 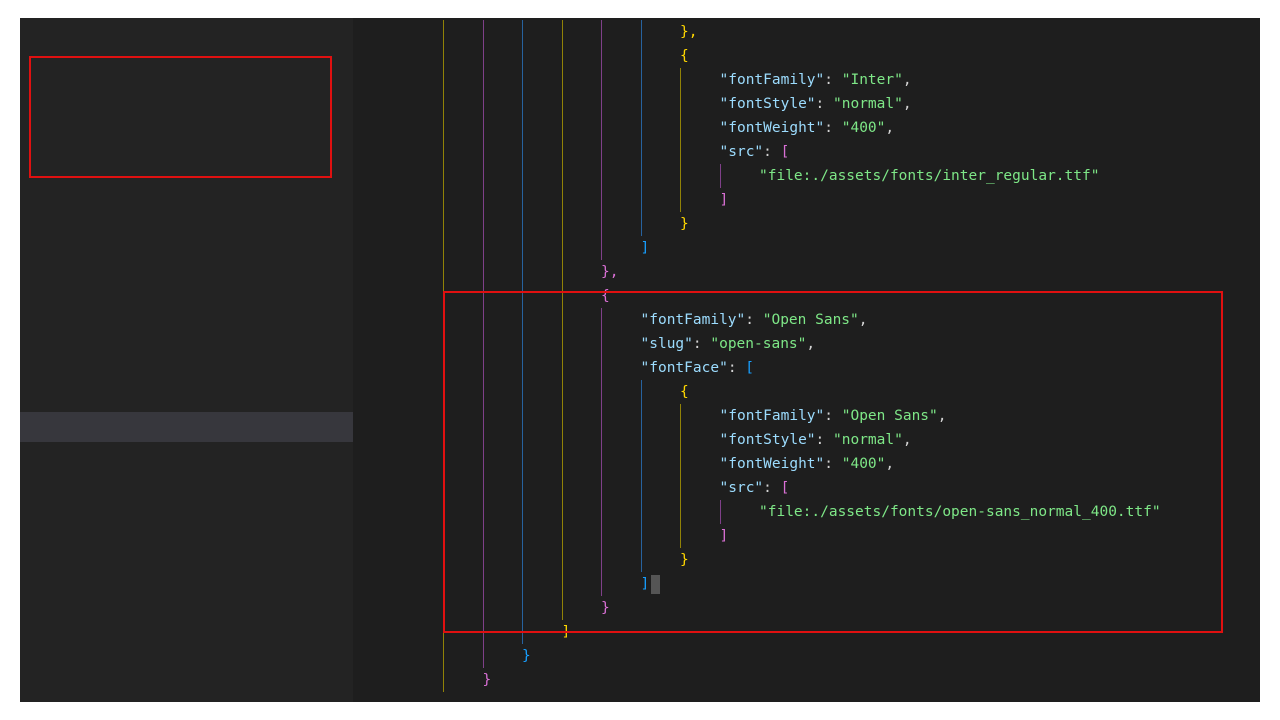 I want to click on code-line: "file:./assets/fonts/inter_regular.ttf", so click(x=929, y=176).